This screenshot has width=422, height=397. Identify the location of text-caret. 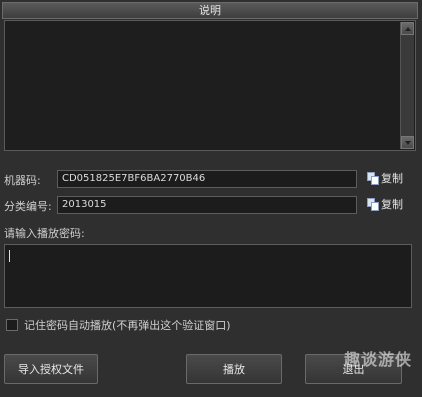
(9, 256).